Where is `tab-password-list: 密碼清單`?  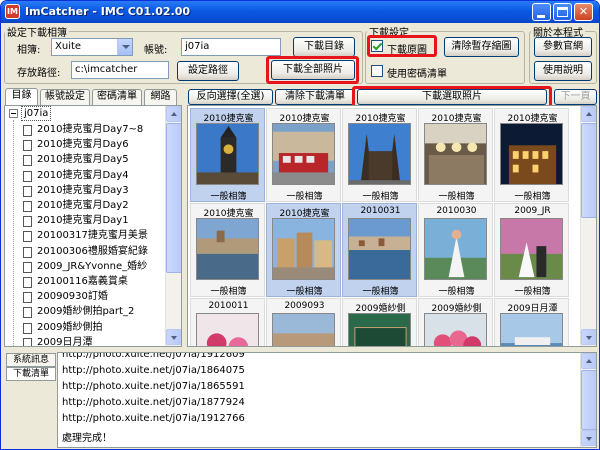
tab-password-list: 密碼清單 is located at coordinates (117, 97).